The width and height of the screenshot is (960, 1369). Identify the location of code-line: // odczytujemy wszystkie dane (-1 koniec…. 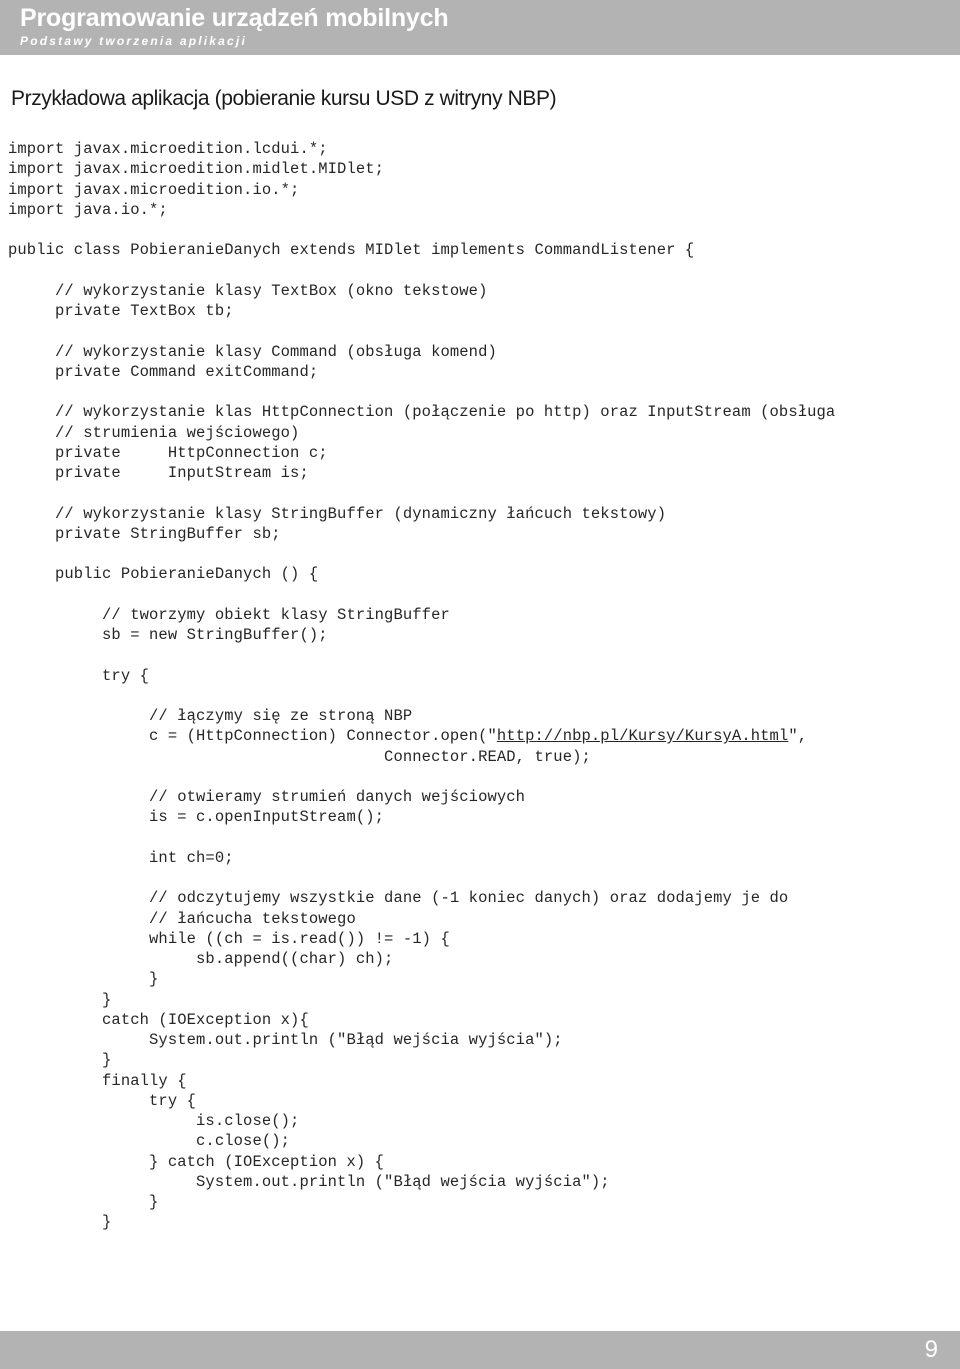
(398, 898).